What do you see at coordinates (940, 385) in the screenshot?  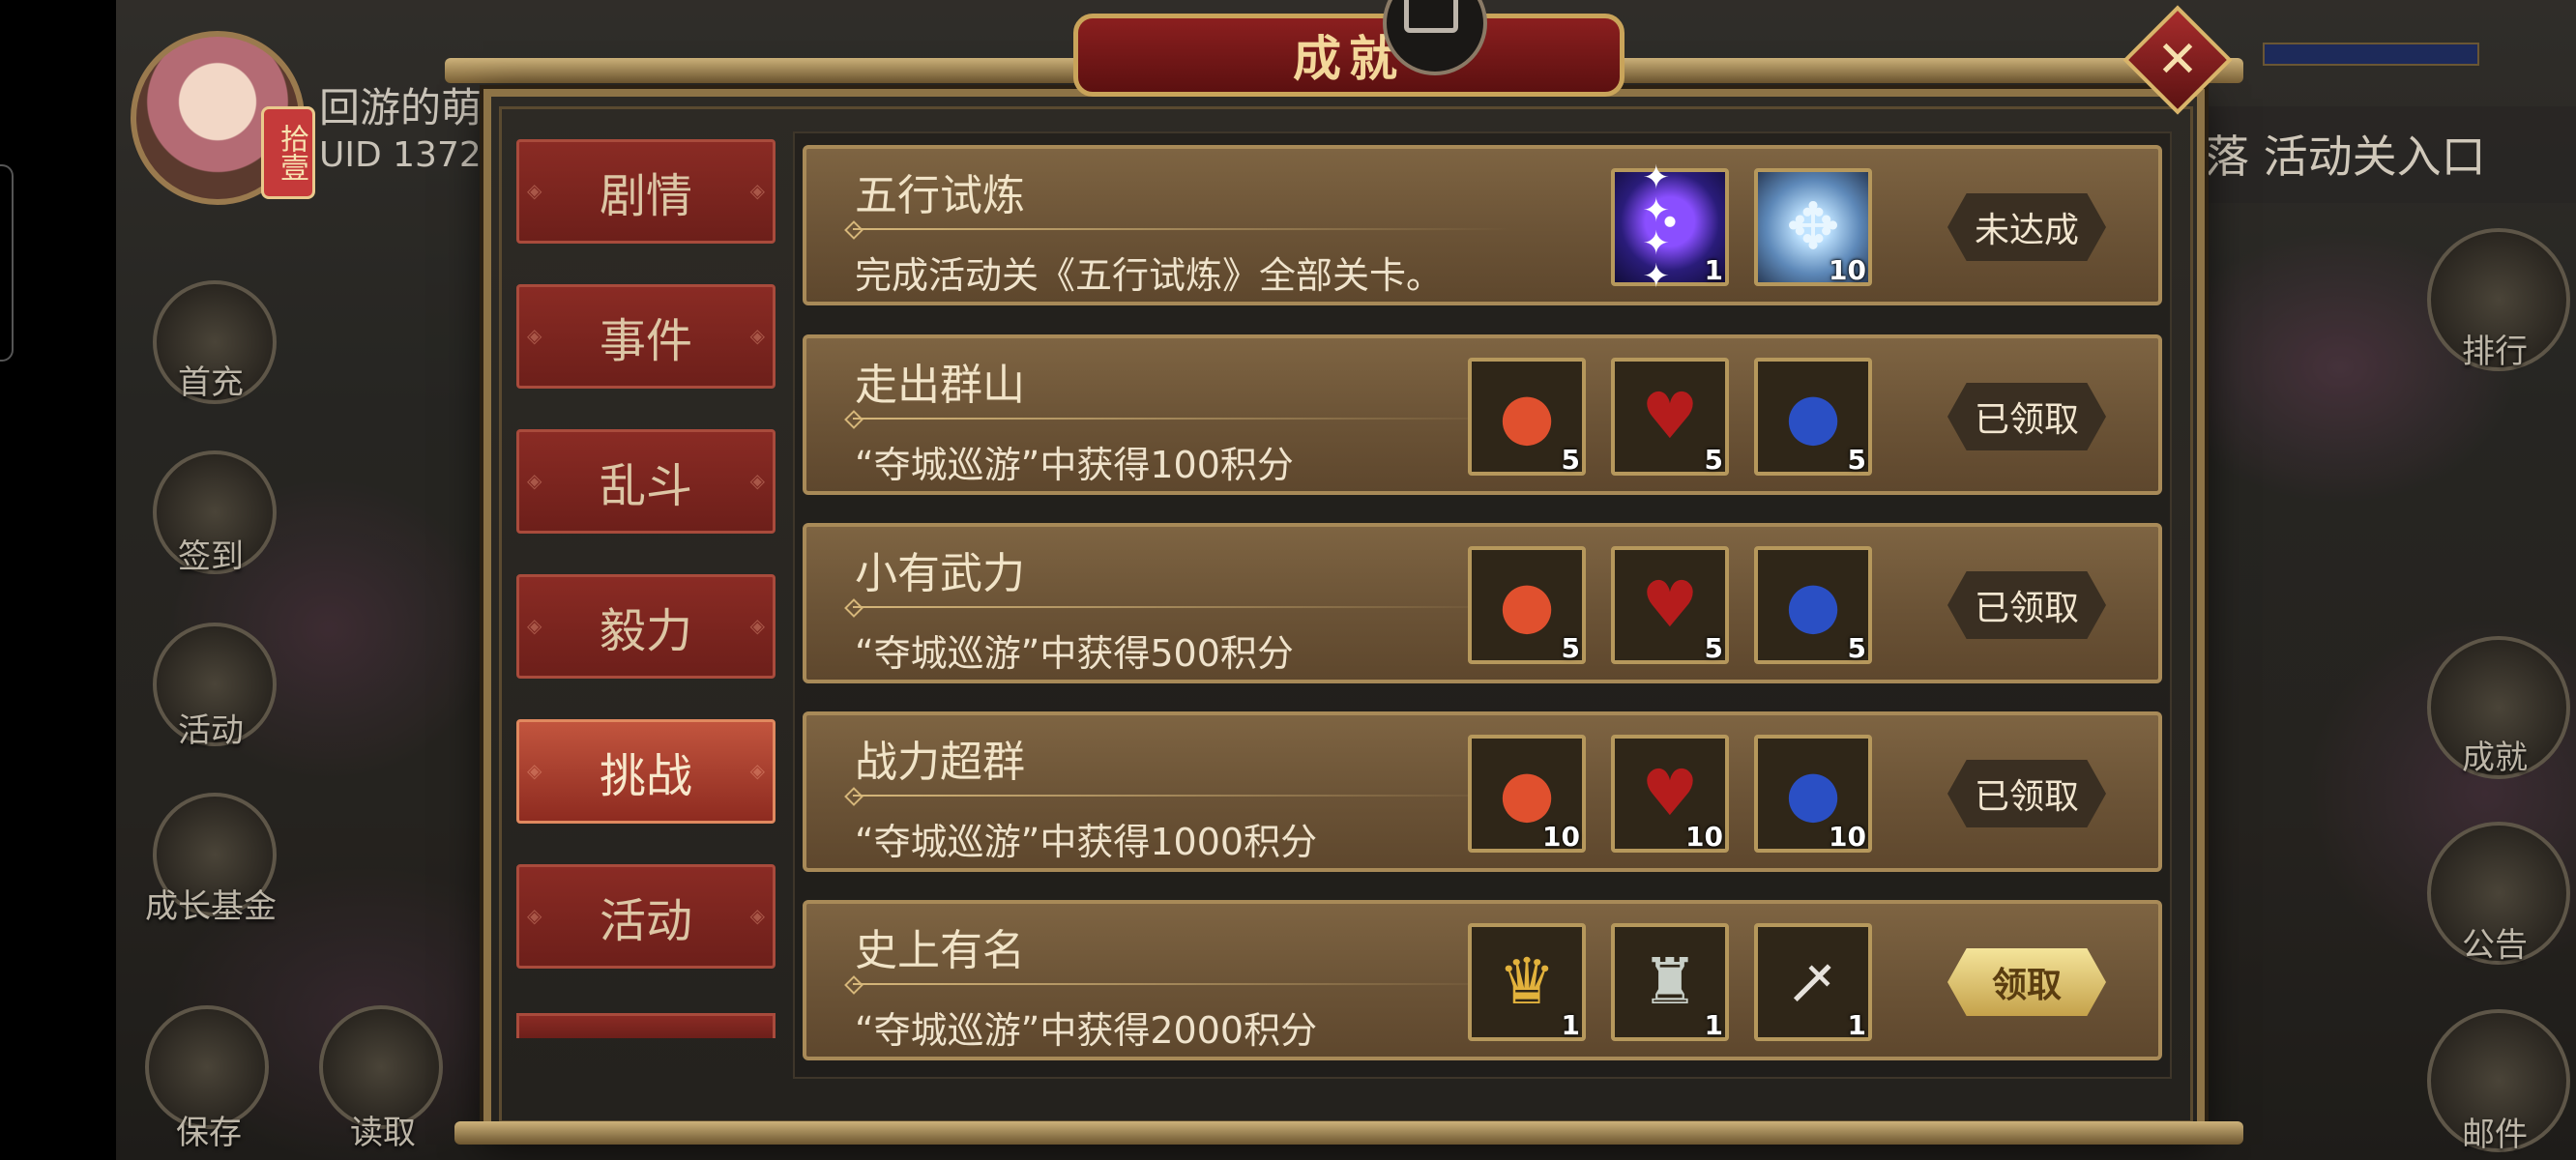 I see `achievement-name: 走出群山` at bounding box center [940, 385].